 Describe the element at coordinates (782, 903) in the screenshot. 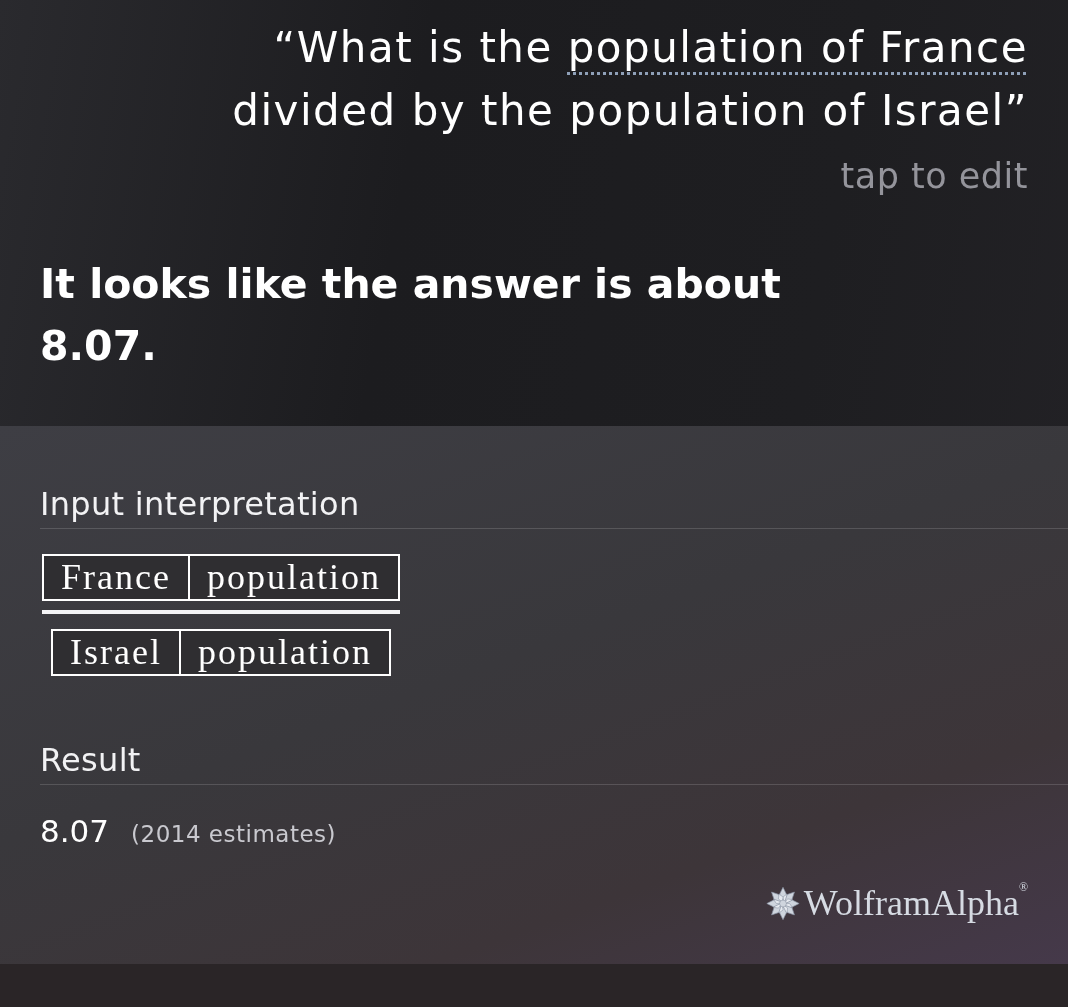

I see `star-logo-icon` at that location.